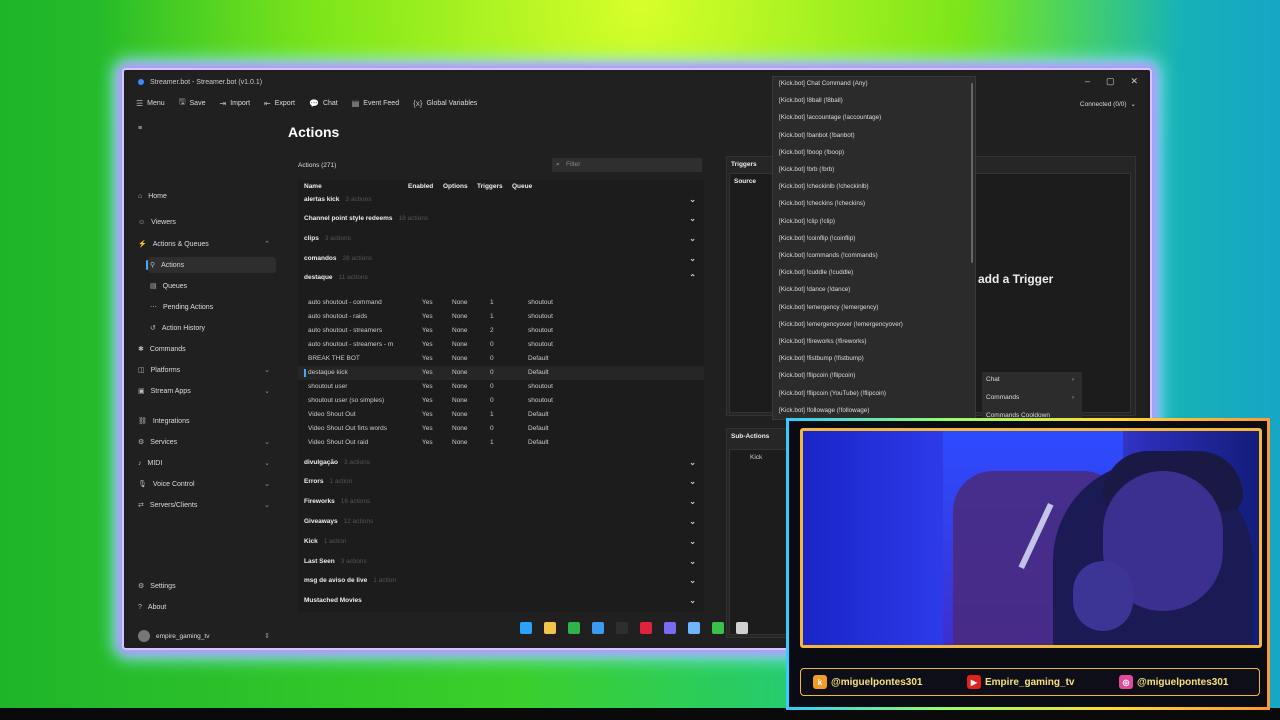  What do you see at coordinates (206, 244) in the screenshot?
I see `sidebar-item-actions-queues: ⚡ Actions & Queues ⌃` at bounding box center [206, 244].